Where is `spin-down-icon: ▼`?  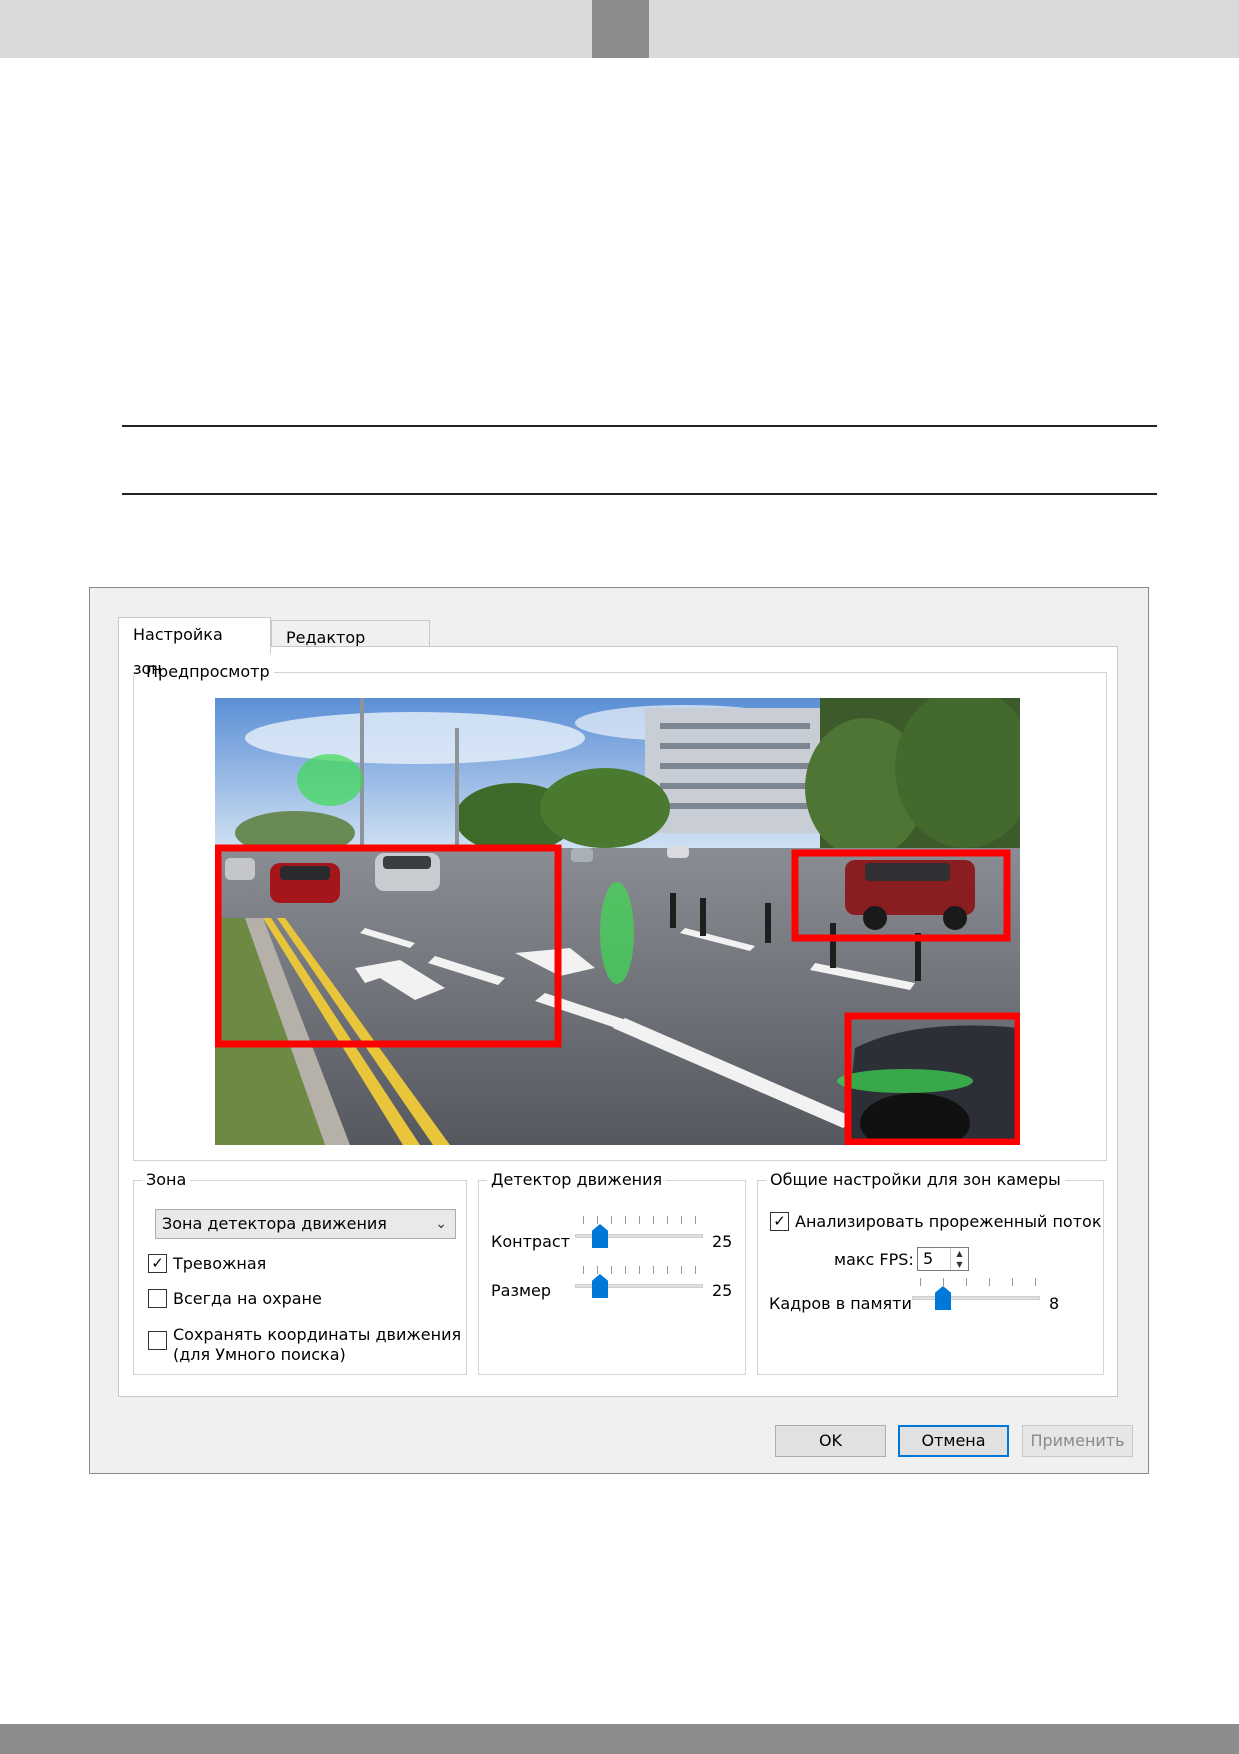 spin-down-icon: ▼ is located at coordinates (959, 1264).